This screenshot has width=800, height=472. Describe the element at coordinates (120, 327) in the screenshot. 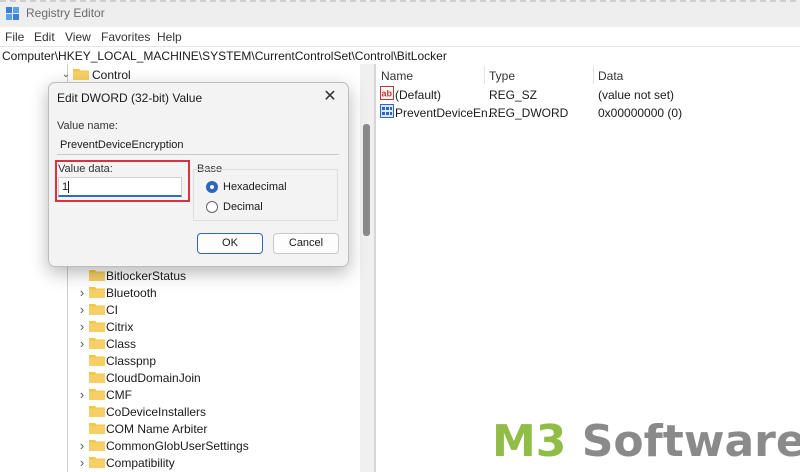

I see `tree-item-label: Citrix` at that location.